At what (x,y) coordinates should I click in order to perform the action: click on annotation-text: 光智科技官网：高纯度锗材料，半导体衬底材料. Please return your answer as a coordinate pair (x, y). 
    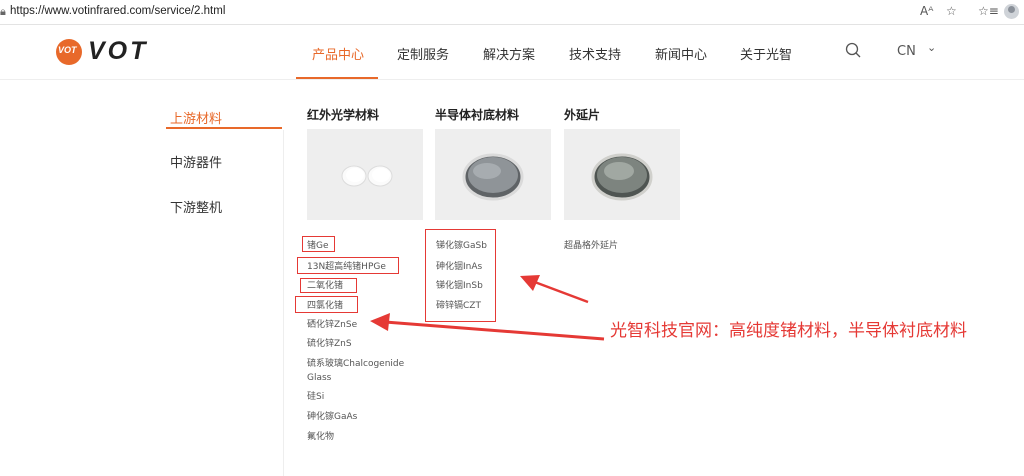
    Looking at the image, I should click on (788, 331).